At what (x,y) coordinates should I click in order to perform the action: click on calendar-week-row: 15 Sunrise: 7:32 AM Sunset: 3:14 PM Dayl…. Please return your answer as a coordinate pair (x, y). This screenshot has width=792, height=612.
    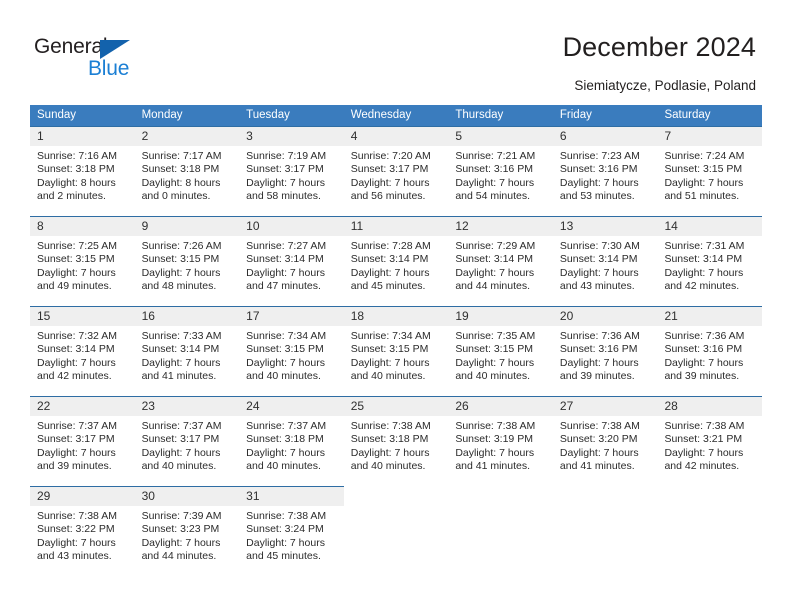
    Looking at the image, I should click on (396, 351).